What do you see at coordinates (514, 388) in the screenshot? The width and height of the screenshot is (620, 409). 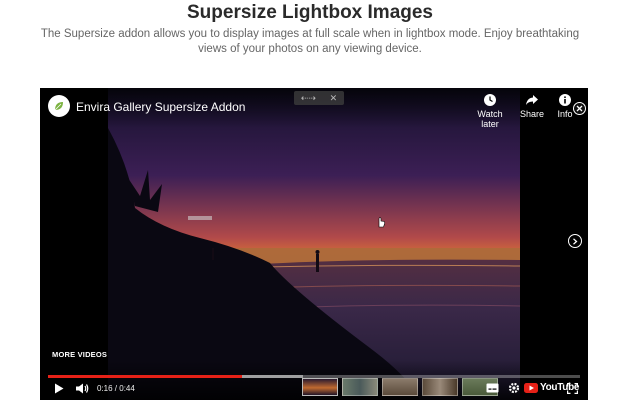 I see `gear-icon` at bounding box center [514, 388].